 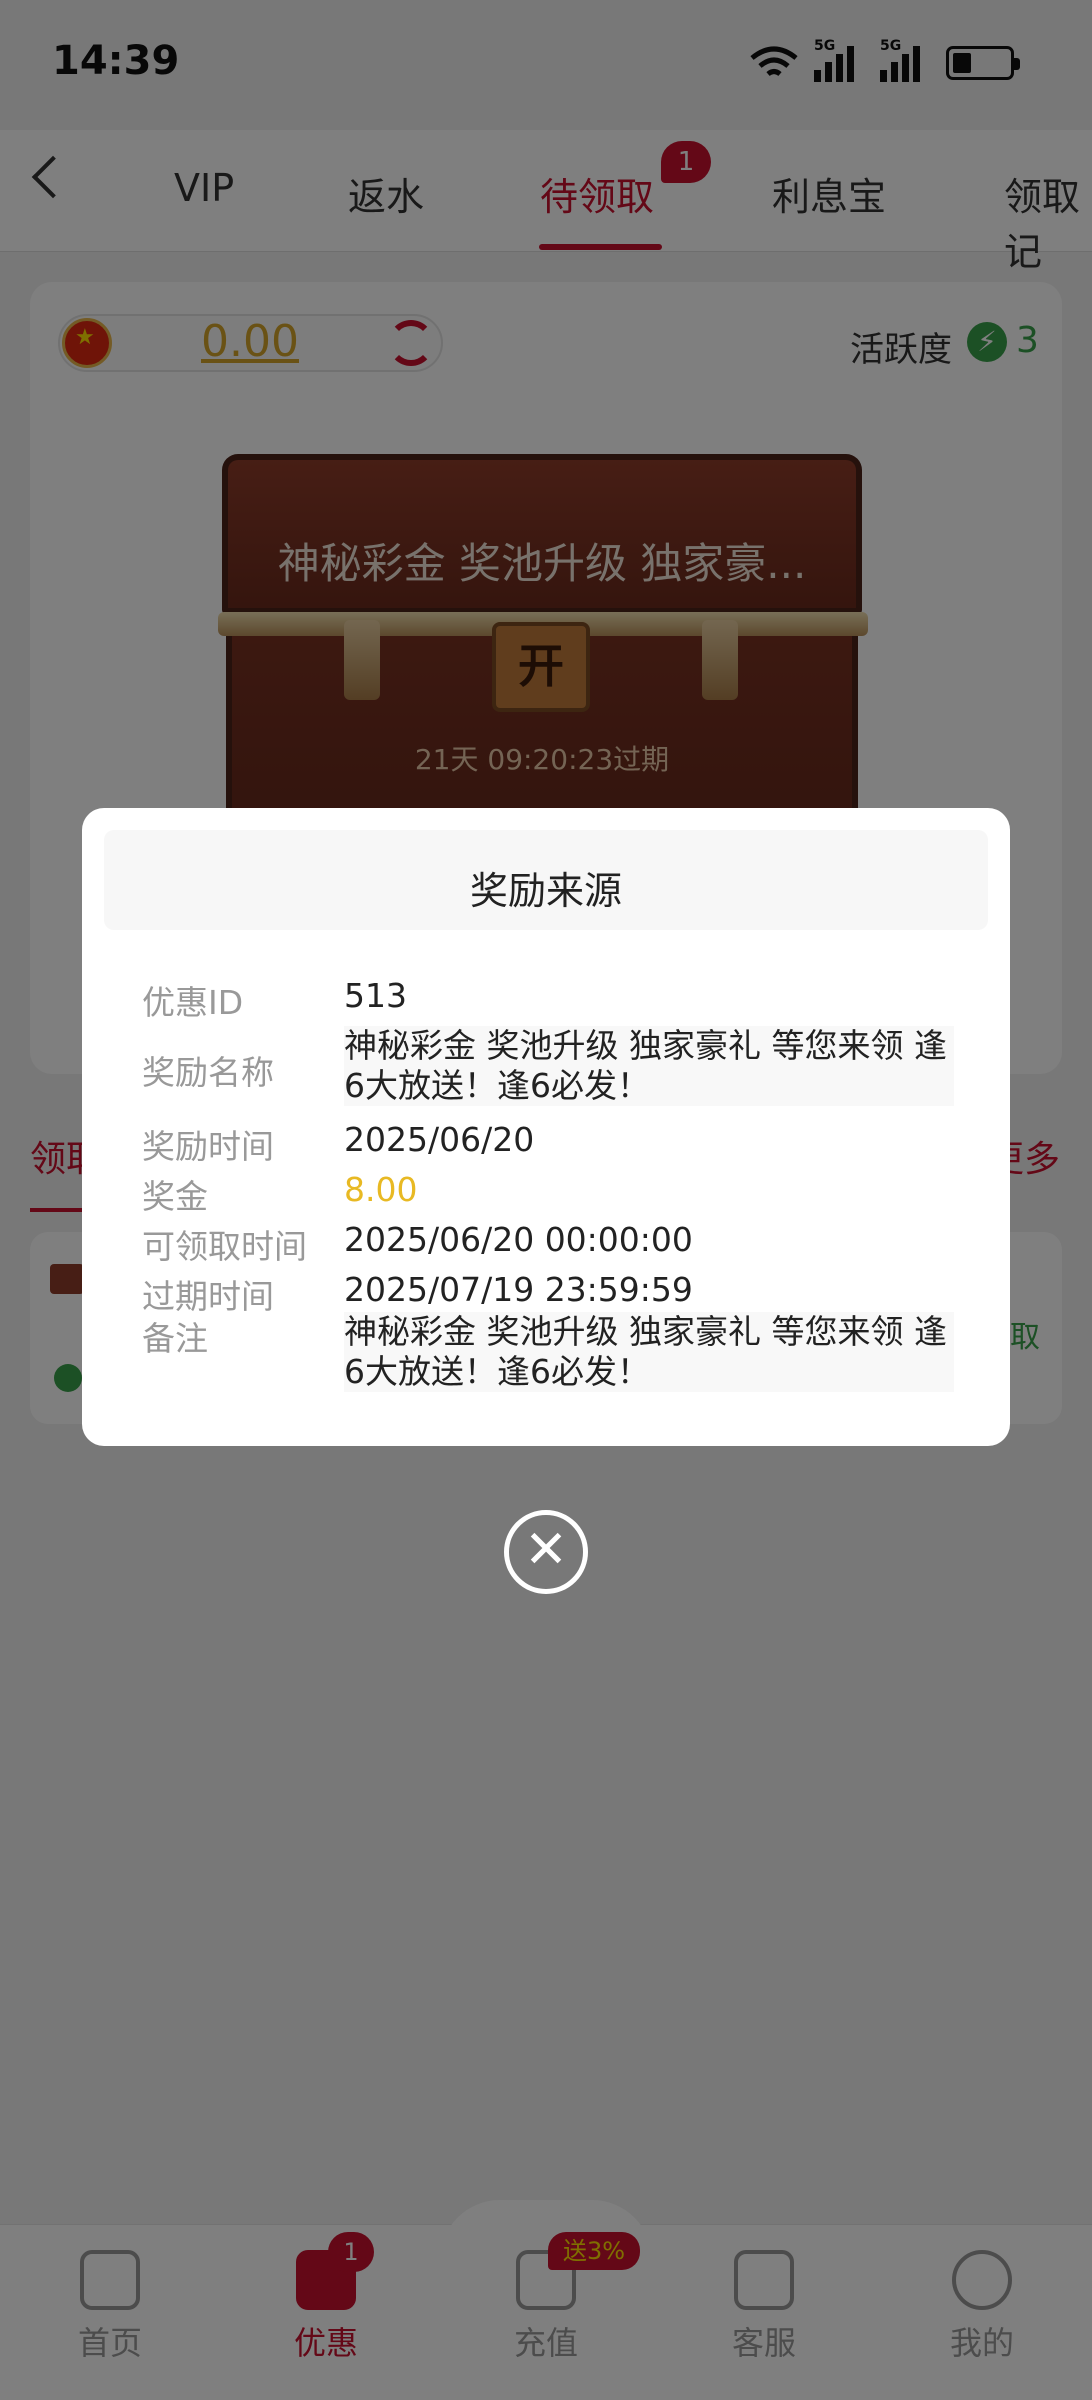 I want to click on modal-title: 奖励来源, so click(x=545, y=891).